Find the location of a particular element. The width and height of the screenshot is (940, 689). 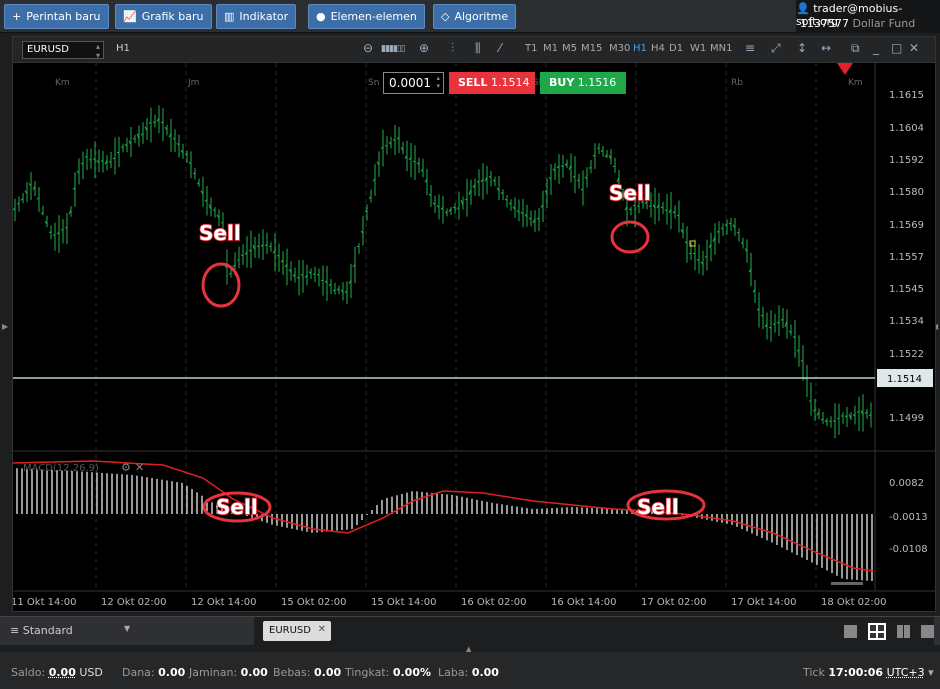

zoom-out-icon: ⊖ is located at coordinates (368, 48).